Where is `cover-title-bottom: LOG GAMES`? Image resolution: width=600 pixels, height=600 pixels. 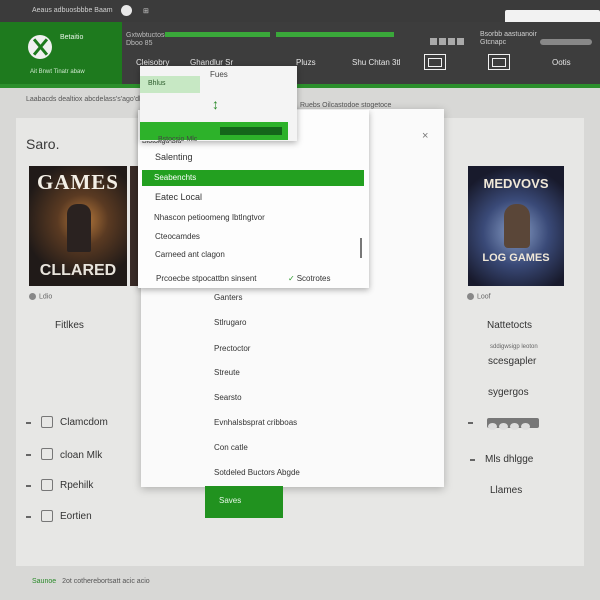 cover-title-bottom: LOG GAMES is located at coordinates (516, 258).